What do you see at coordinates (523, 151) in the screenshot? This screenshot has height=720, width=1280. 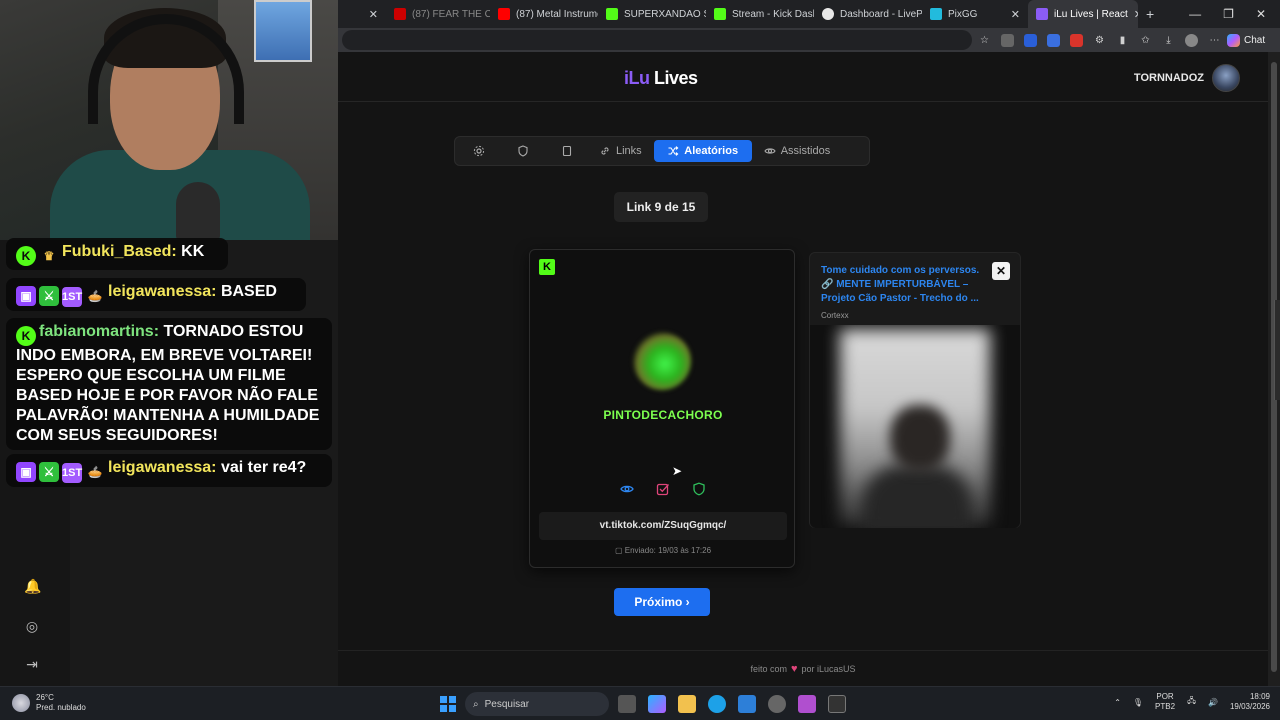 I see `tab-moderation` at bounding box center [523, 151].